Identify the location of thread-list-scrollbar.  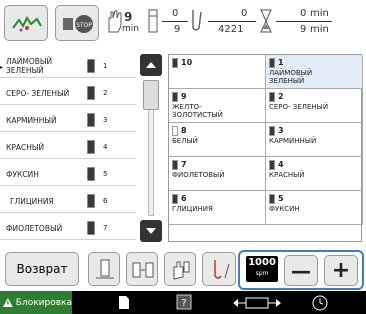
(151, 148).